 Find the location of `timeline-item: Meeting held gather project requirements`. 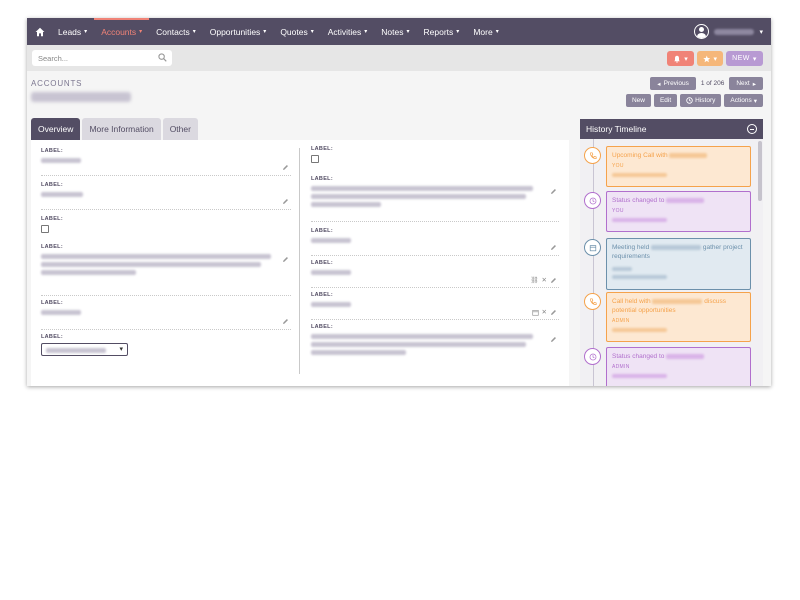

timeline-item: Meeting held gather project requirements is located at coordinates (678, 264).